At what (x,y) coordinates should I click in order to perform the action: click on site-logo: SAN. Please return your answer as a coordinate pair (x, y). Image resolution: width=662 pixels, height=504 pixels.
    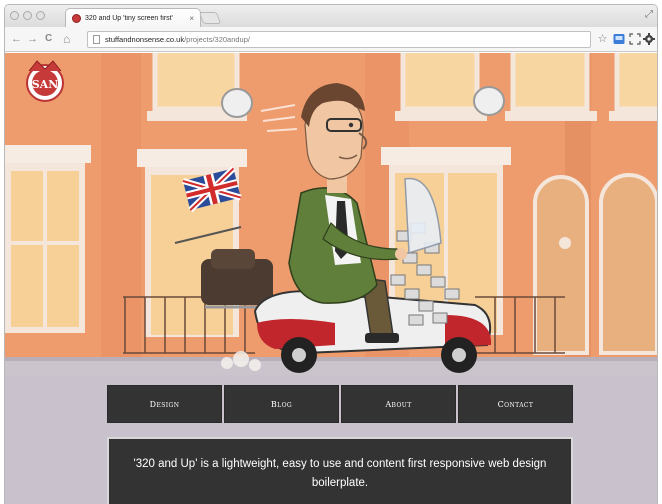
    Looking at the image, I should click on (45, 81).